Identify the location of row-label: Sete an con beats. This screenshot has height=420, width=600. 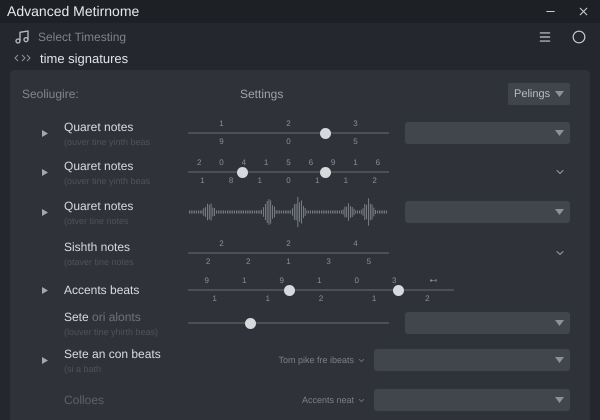
(113, 353).